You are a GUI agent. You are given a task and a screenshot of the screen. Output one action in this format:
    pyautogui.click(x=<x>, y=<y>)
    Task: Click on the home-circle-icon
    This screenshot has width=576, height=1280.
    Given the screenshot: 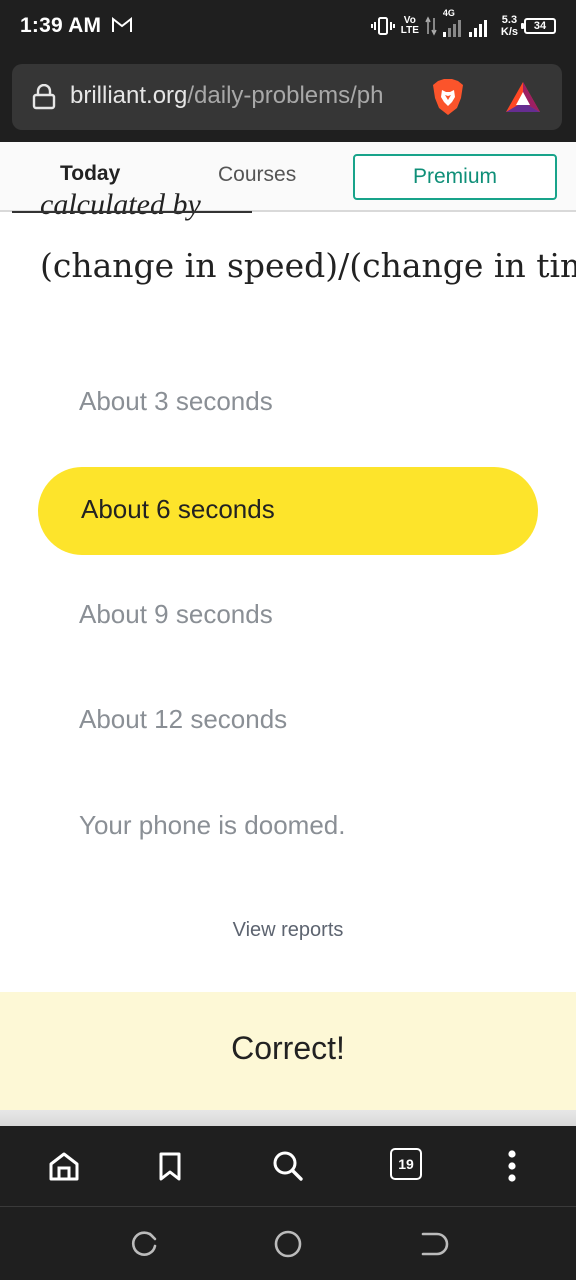 What is the action you would take?
    pyautogui.click(x=288, y=1244)
    